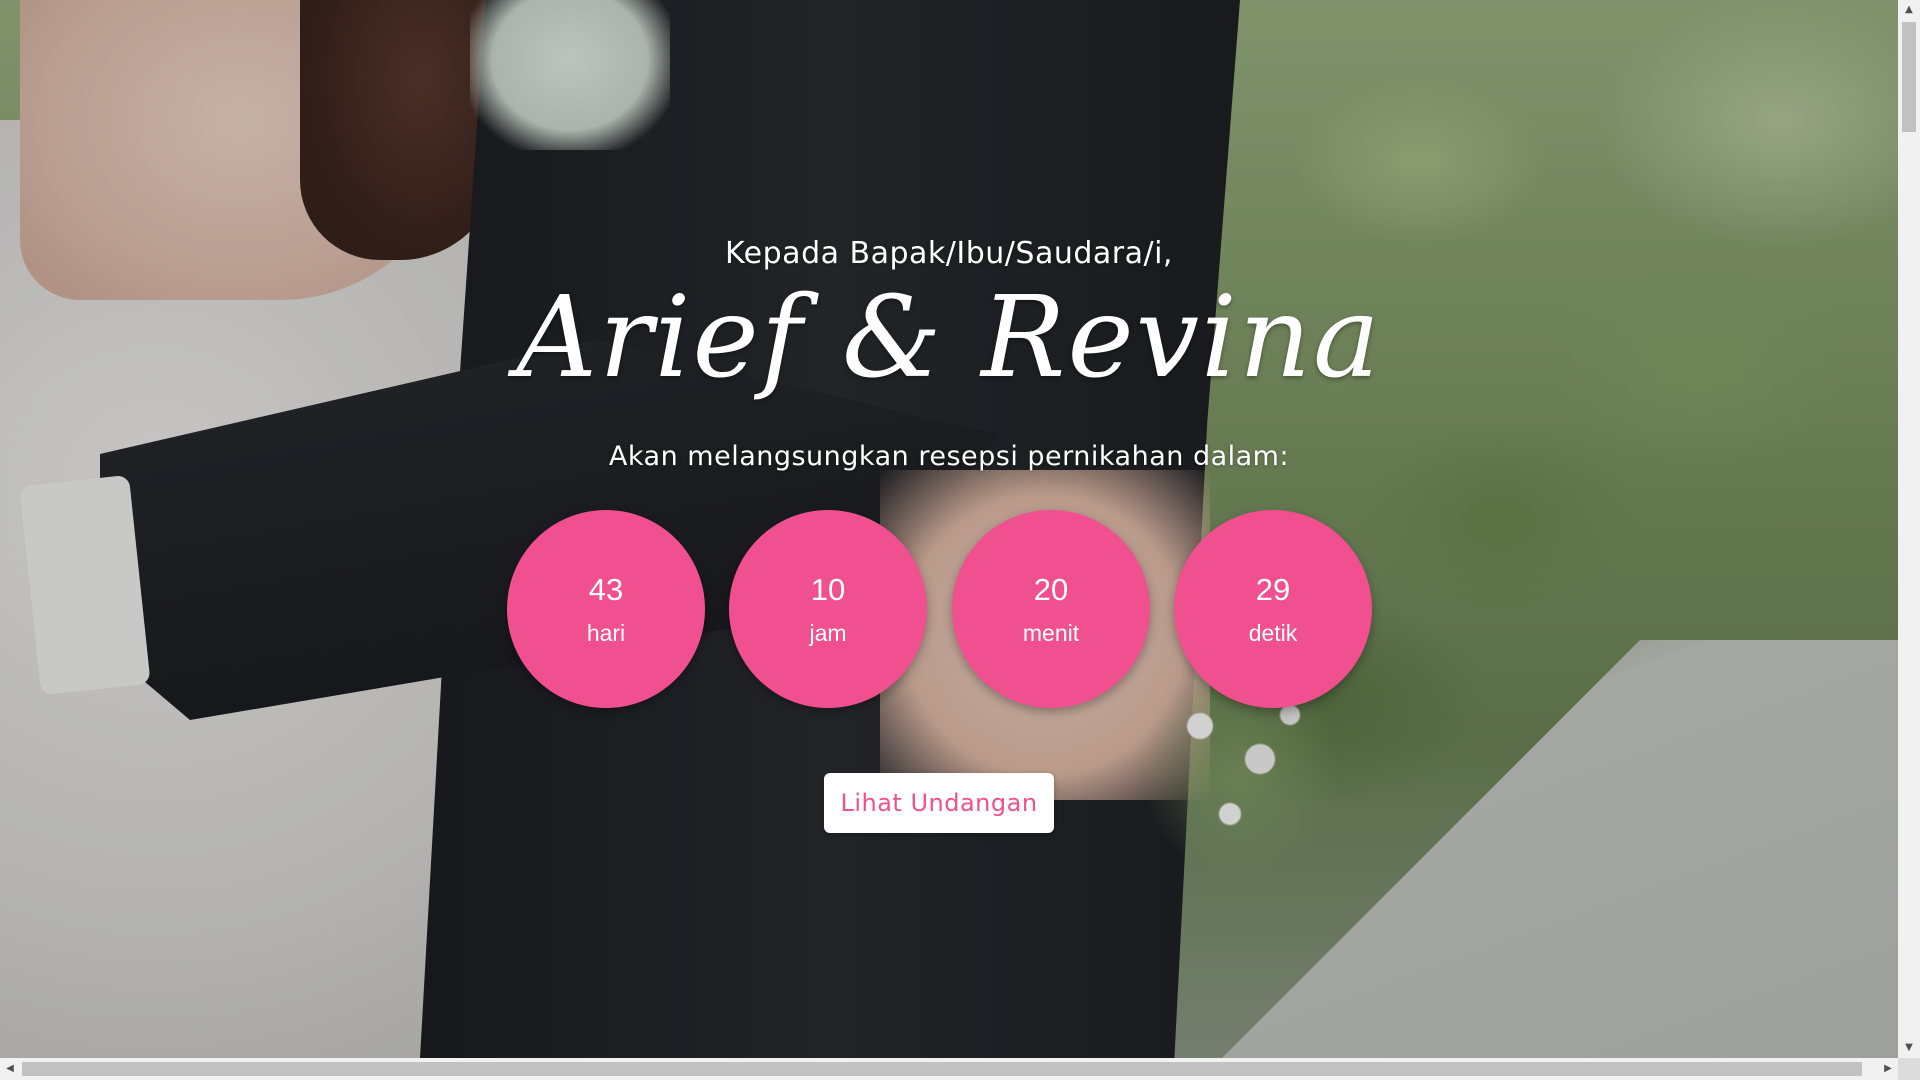 Image resolution: width=1920 pixels, height=1080 pixels. Describe the element at coordinates (947, 610) in the screenshot. I see `countdown-timer: 43 hari 10 jam 20 menit 29 detik` at that location.